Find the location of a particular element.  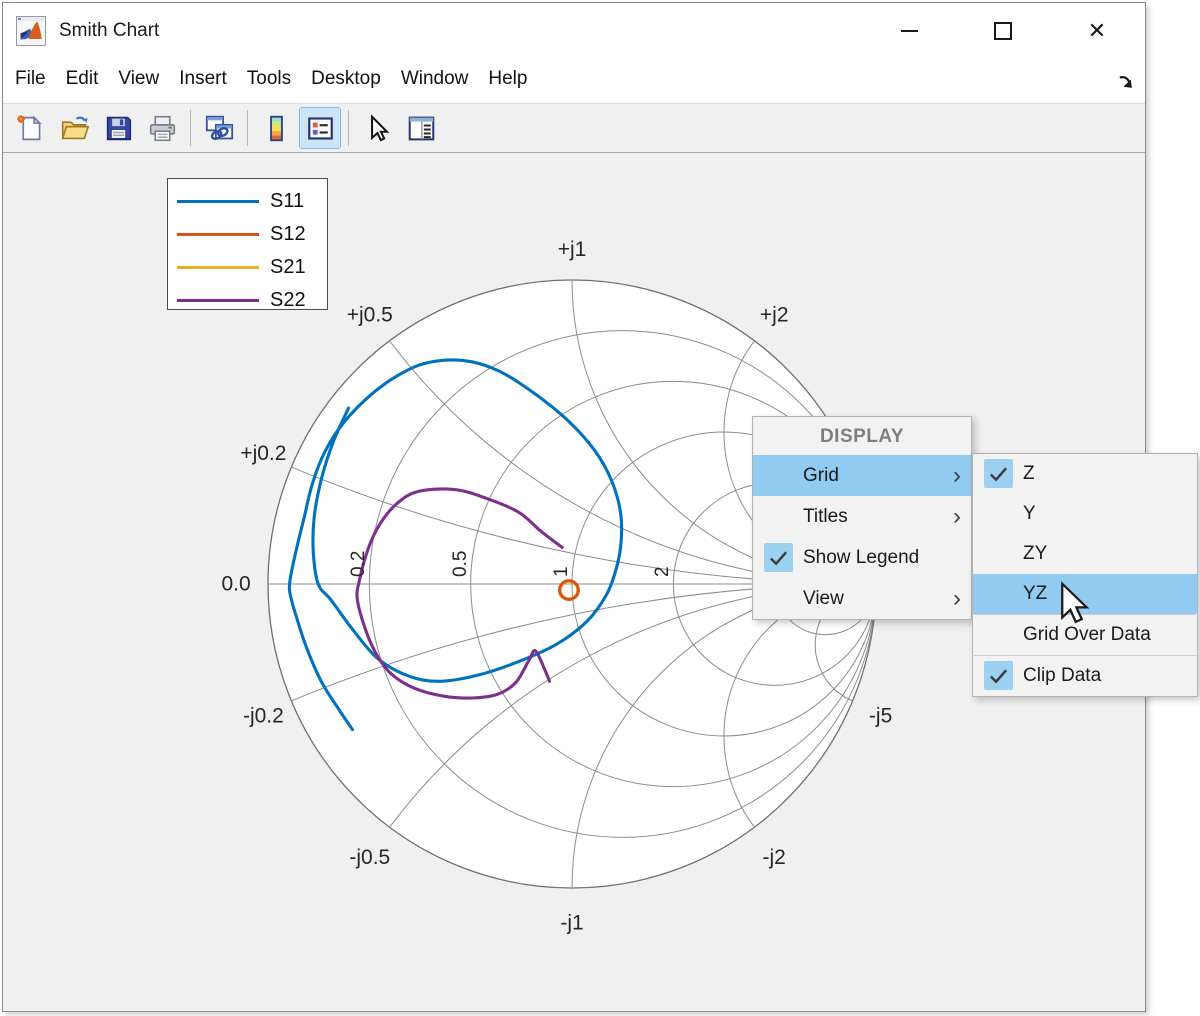

legend-label: S21 is located at coordinates (288, 267).